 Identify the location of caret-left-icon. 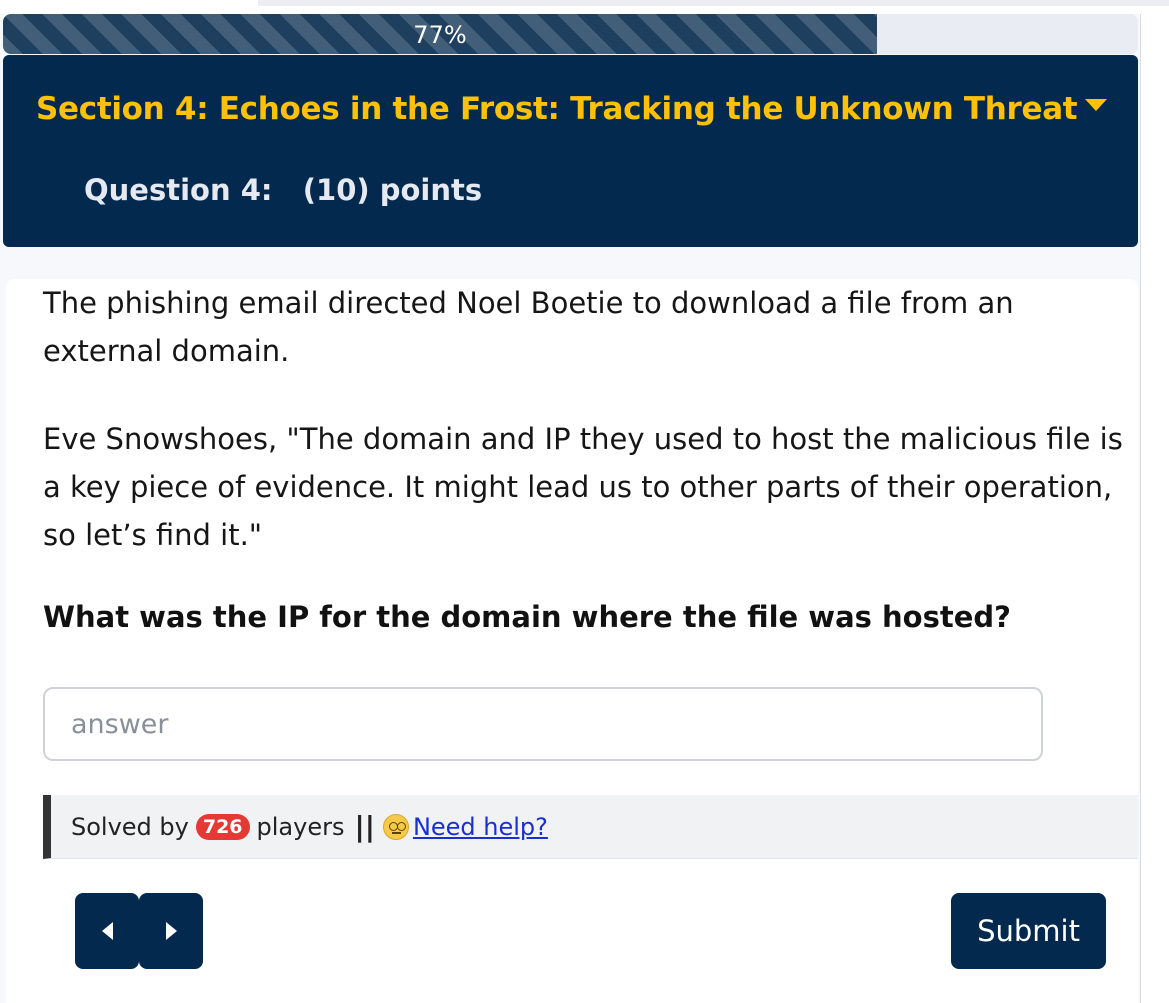
(107, 931).